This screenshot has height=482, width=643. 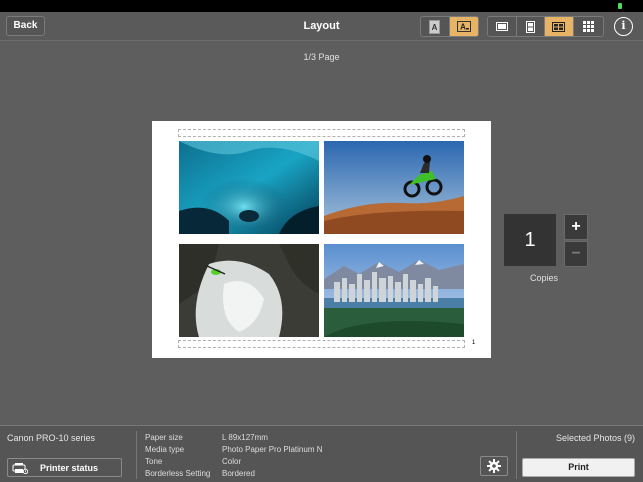 What do you see at coordinates (321, 133) in the screenshot?
I see `header-text-area` at bounding box center [321, 133].